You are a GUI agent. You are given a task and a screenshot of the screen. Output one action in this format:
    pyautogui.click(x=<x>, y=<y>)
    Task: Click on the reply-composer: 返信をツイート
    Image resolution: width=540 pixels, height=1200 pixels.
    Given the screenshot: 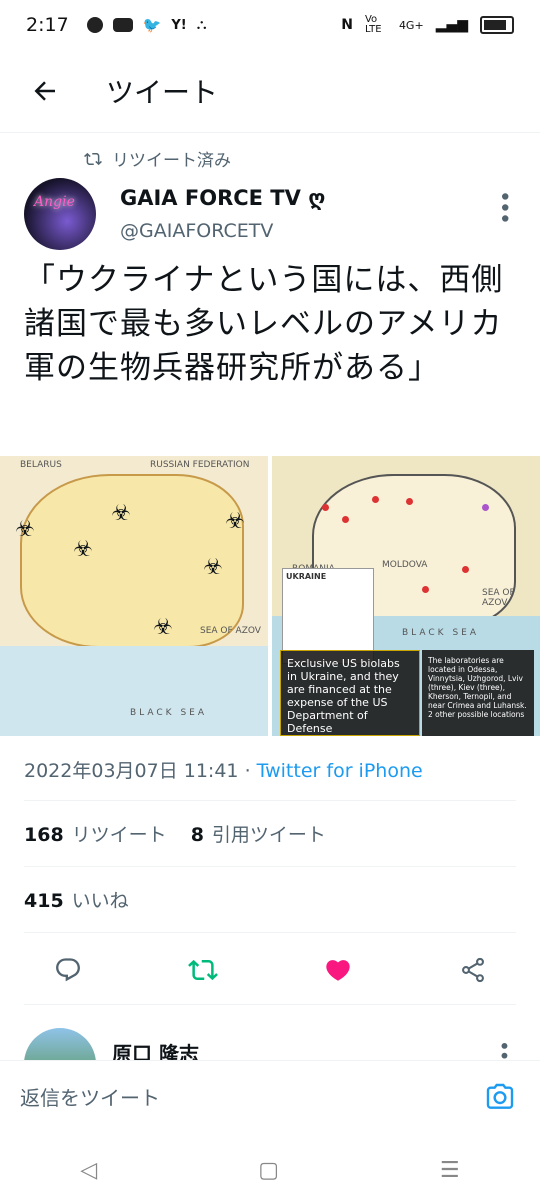 What is the action you would take?
    pyautogui.click(x=270, y=1096)
    